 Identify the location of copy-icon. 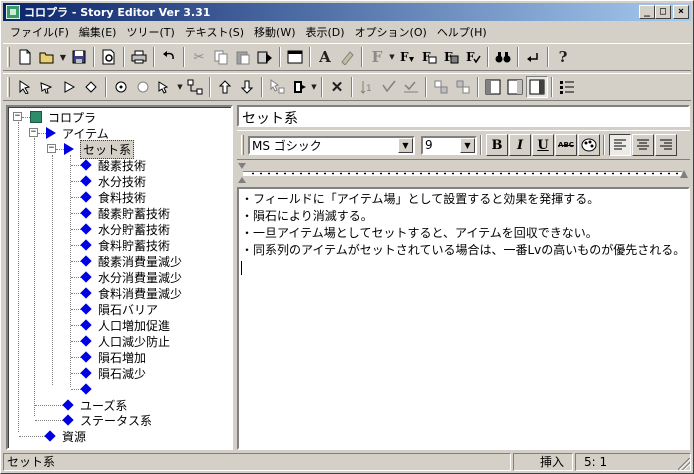
(221, 57).